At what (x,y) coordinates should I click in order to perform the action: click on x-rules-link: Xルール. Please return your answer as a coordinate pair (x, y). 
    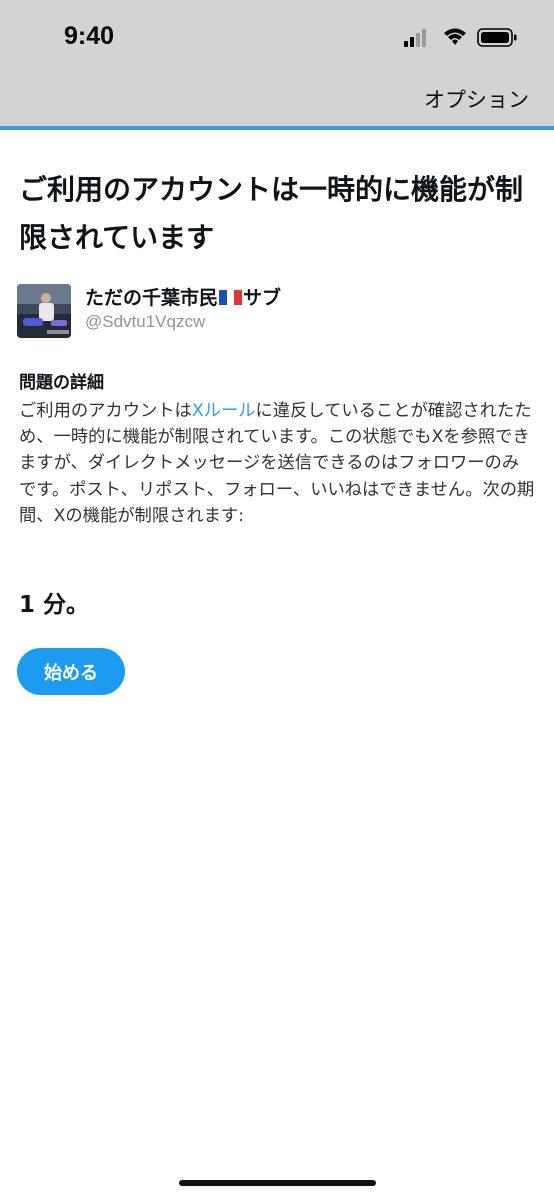
    Looking at the image, I should click on (224, 411).